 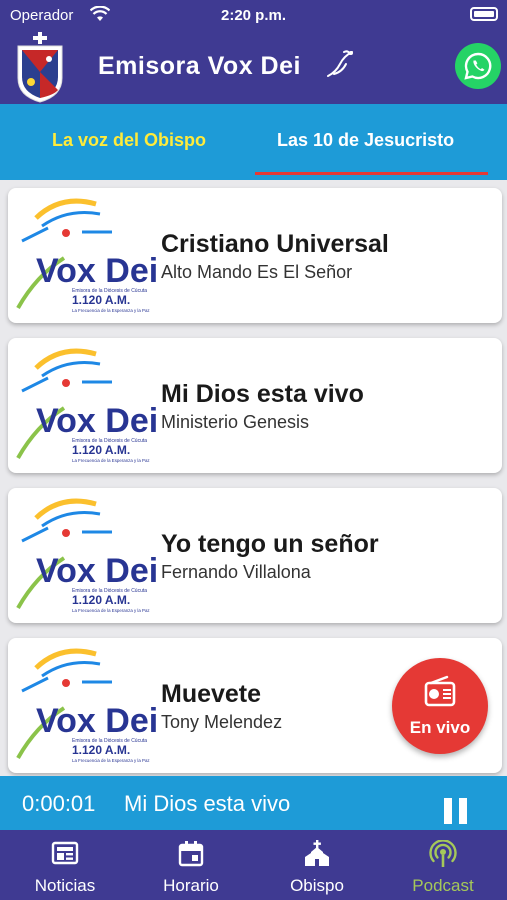 I want to click on bottom-nav: Noticias Horario Obispo Podcast, so click(x=253, y=865).